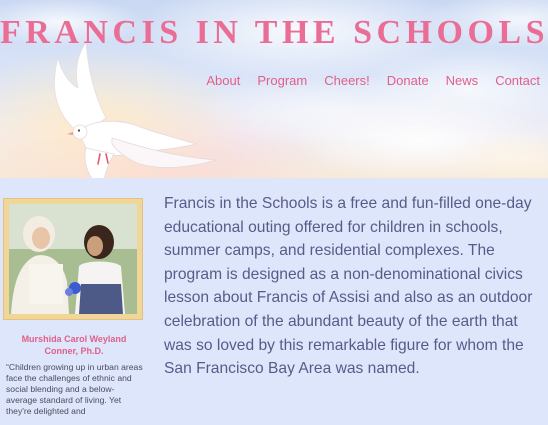  What do you see at coordinates (273, 80) in the screenshot?
I see `nav-program: Program` at bounding box center [273, 80].